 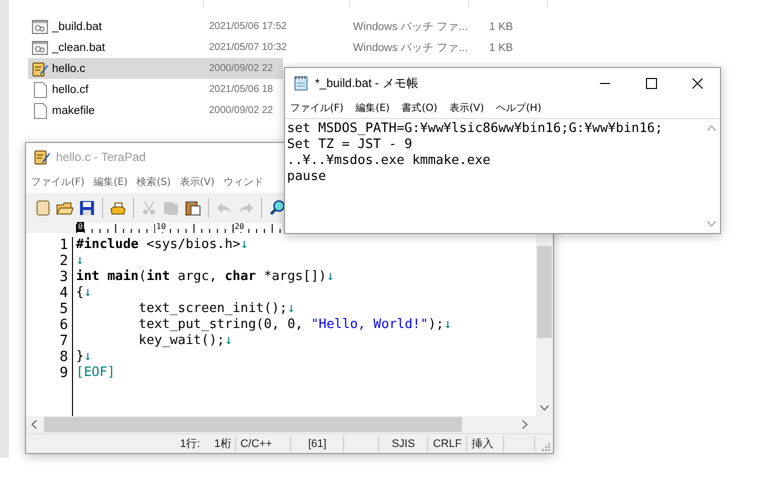 What do you see at coordinates (277, 208) in the screenshot?
I see `search-icon` at bounding box center [277, 208].